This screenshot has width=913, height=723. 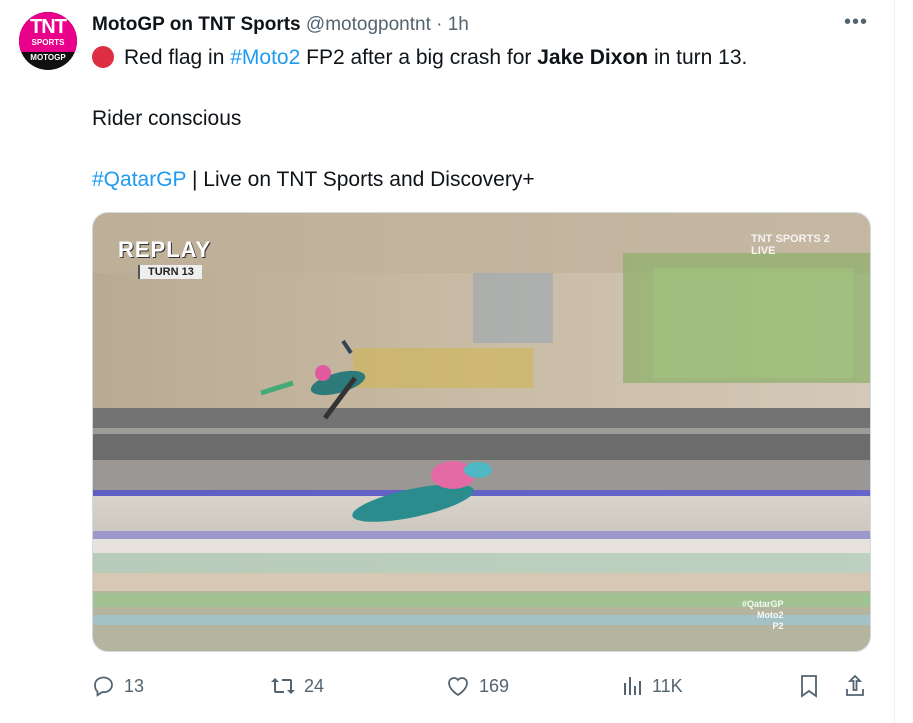 I want to click on views-icon, so click(x=632, y=686).